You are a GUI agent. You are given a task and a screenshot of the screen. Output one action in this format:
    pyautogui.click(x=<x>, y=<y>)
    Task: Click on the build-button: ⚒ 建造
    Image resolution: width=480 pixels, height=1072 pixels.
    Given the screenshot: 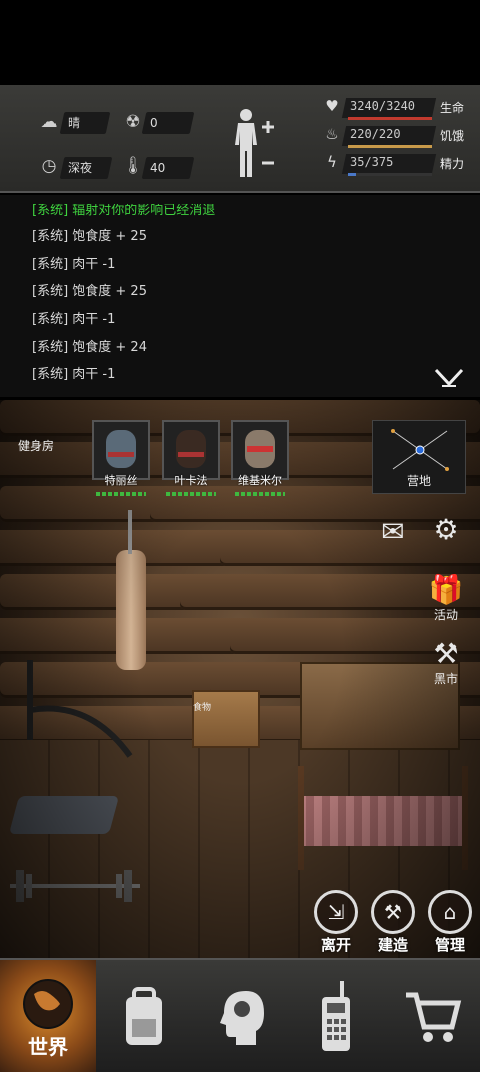 What is the action you would take?
    pyautogui.click(x=393, y=922)
    